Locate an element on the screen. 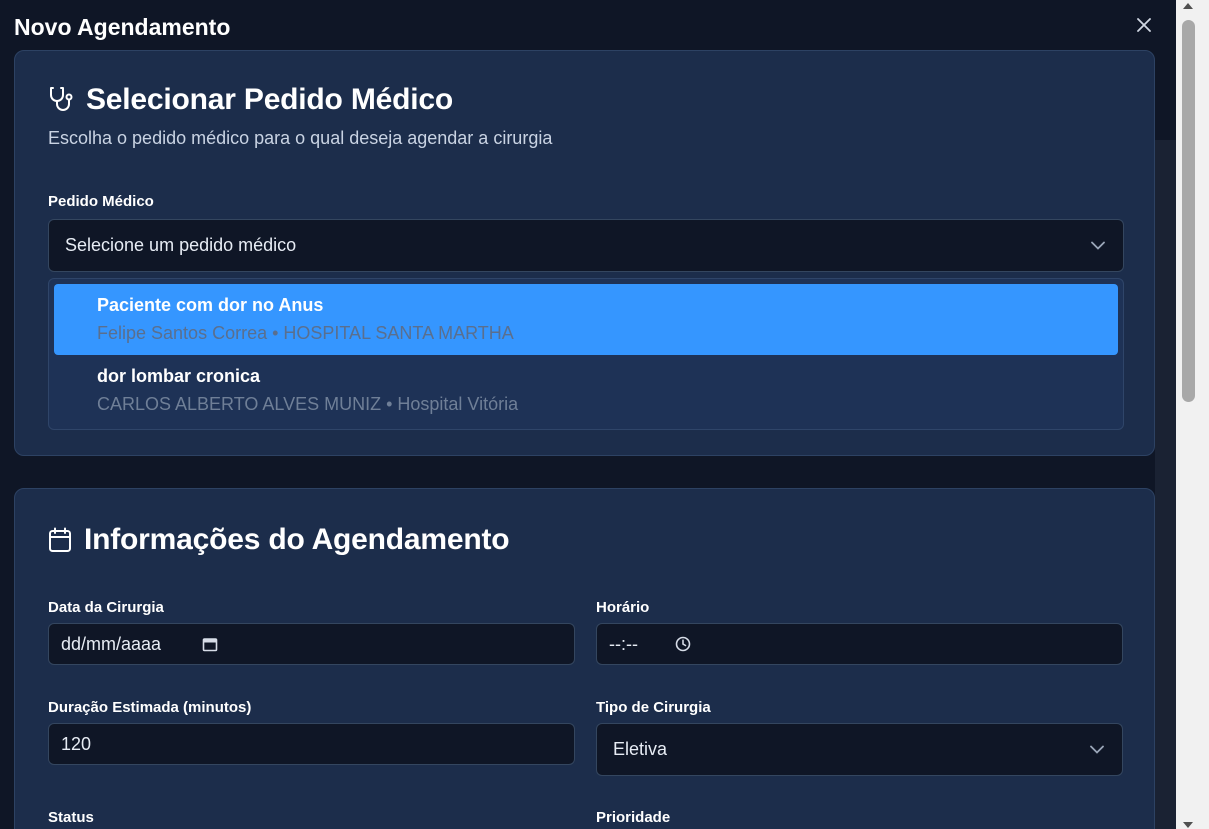 This screenshot has width=1209, height=829. date-label: Data da Cirurgia is located at coordinates (106, 607).